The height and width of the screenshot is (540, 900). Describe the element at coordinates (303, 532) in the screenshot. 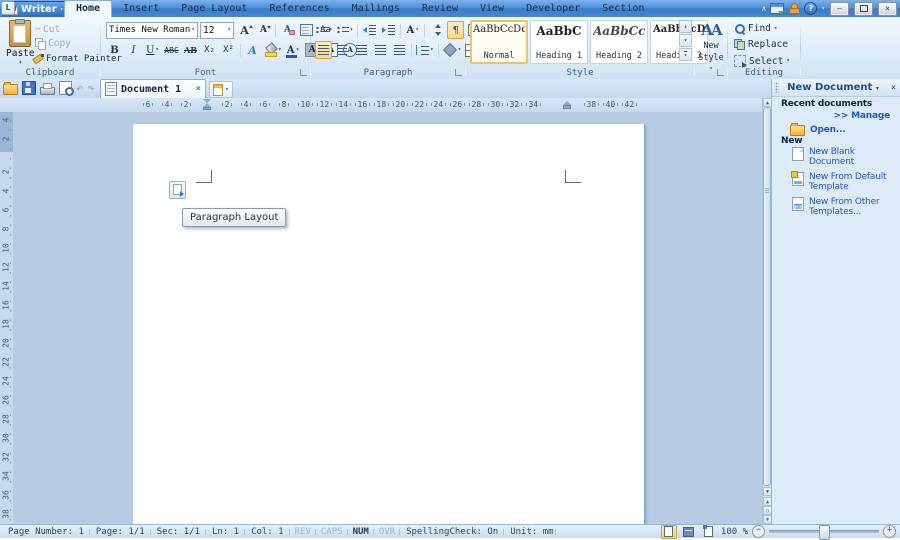

I see `statusbar-indicator: REV` at that location.